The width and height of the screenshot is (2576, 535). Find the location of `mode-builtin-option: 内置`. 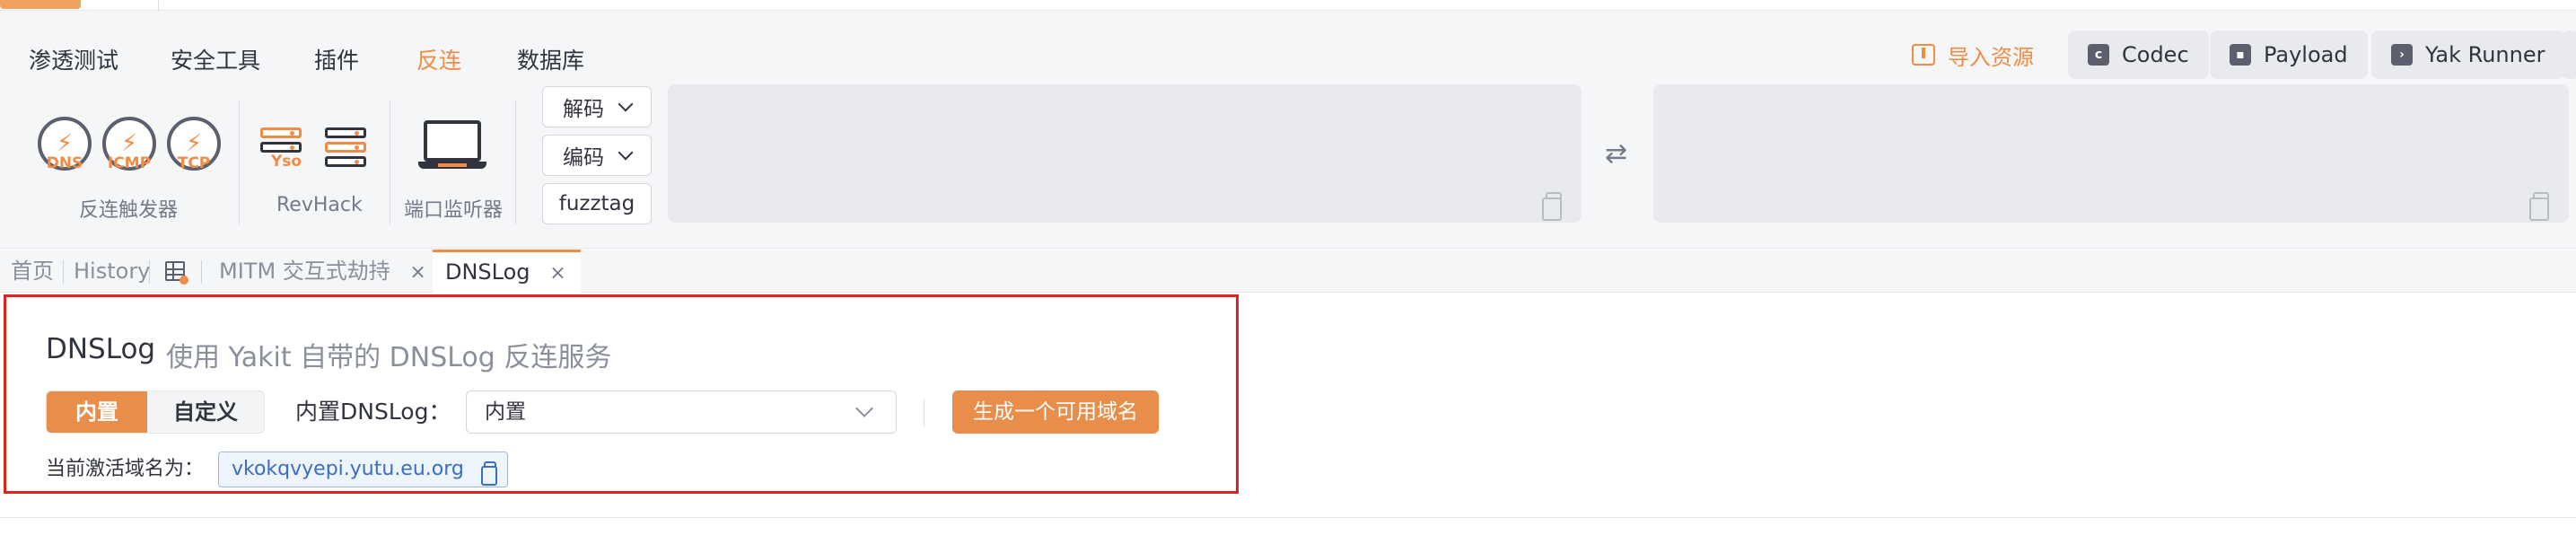

mode-builtin-option: 内置 is located at coordinates (97, 412).